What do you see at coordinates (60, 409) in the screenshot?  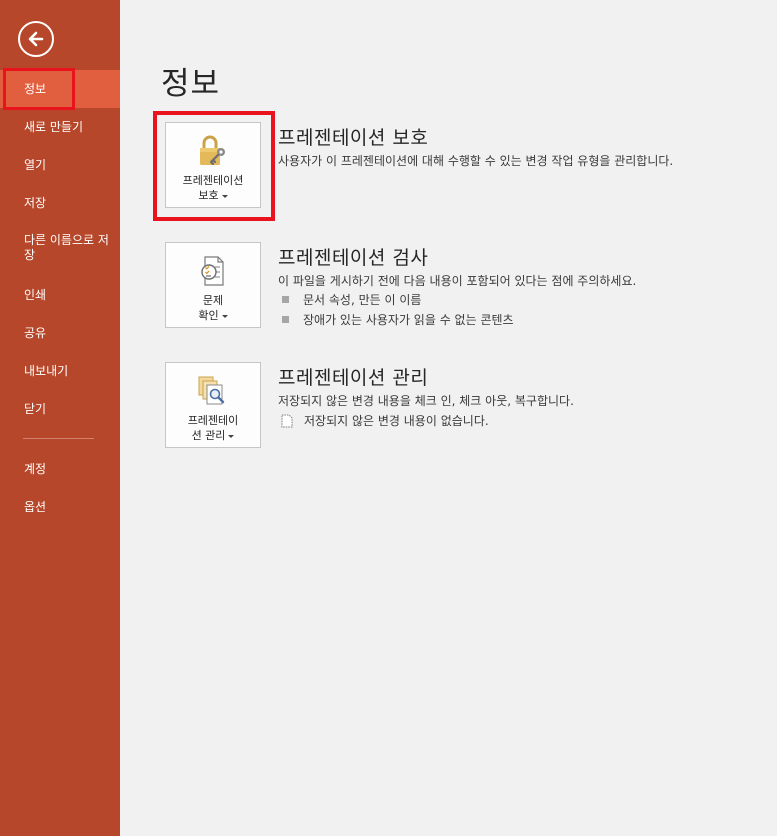 I see `nav-item-close: 닫기` at bounding box center [60, 409].